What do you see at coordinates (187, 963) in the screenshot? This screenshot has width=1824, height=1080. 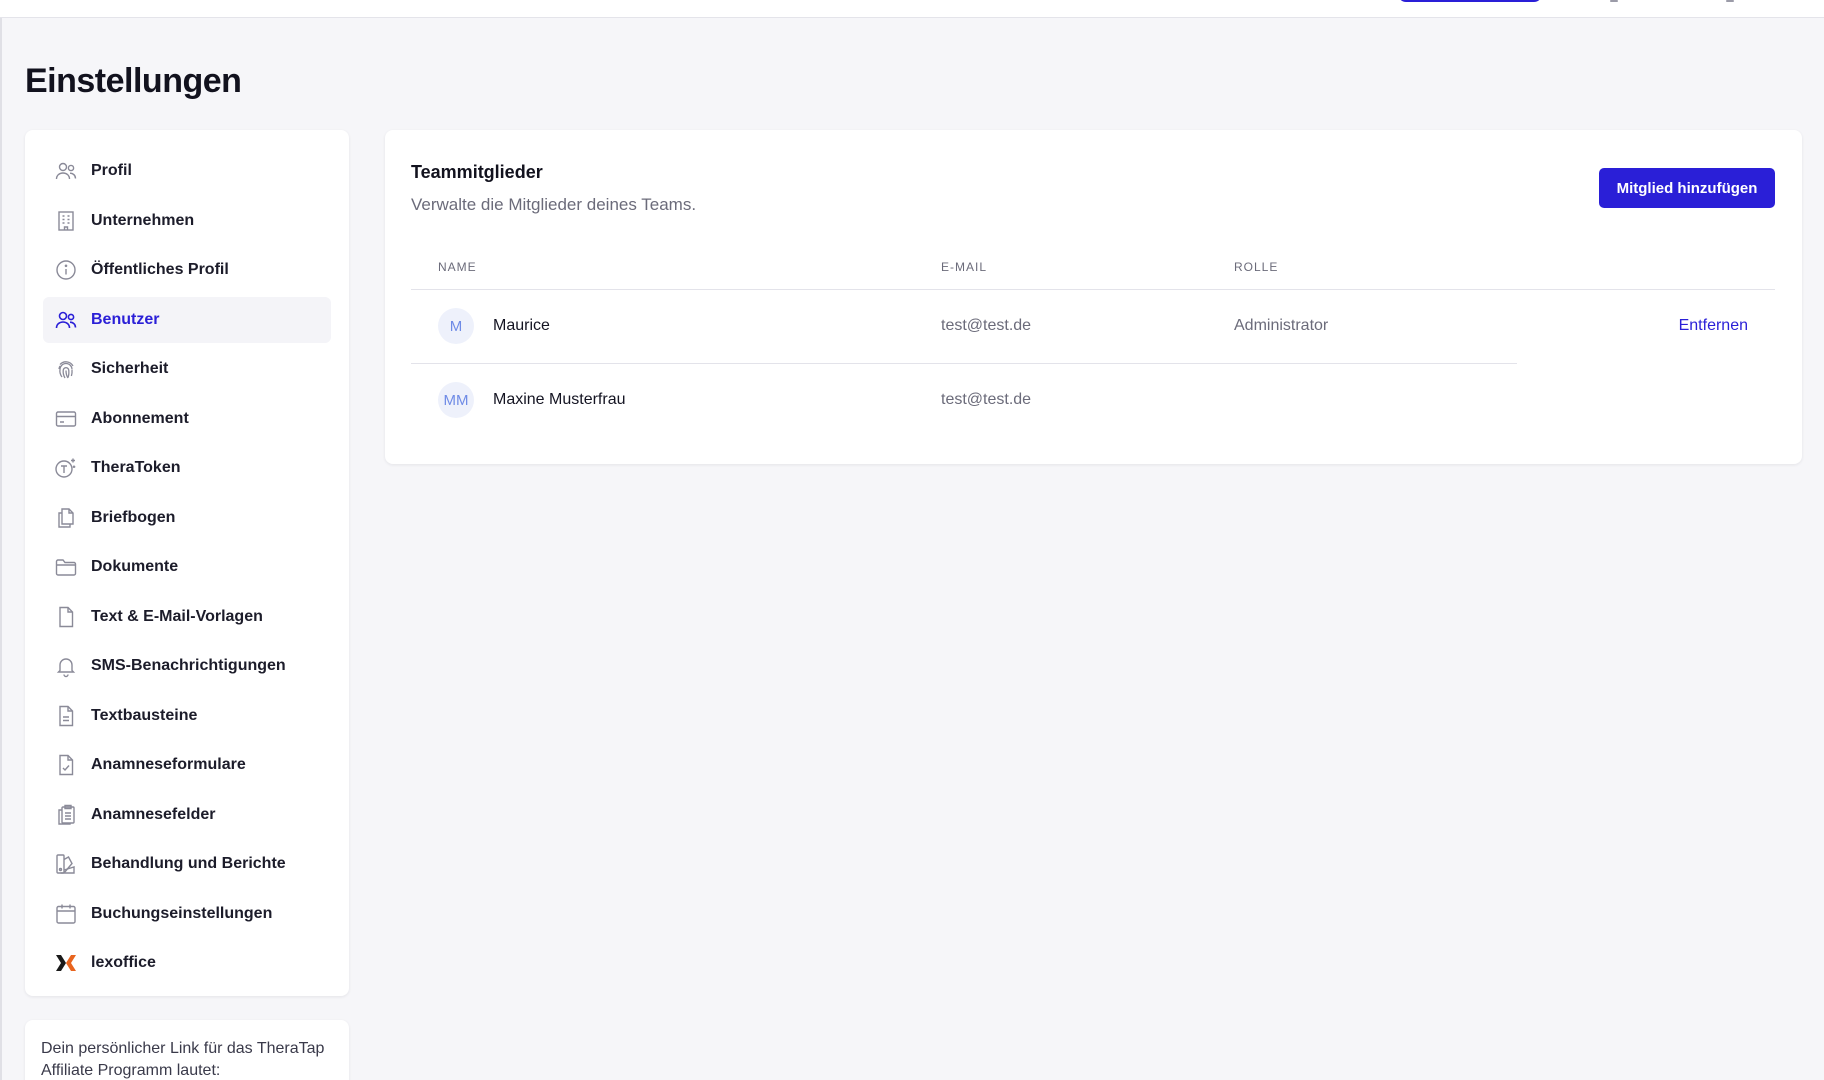 I see `sidebar-item-lexoffice: lexoffice` at bounding box center [187, 963].